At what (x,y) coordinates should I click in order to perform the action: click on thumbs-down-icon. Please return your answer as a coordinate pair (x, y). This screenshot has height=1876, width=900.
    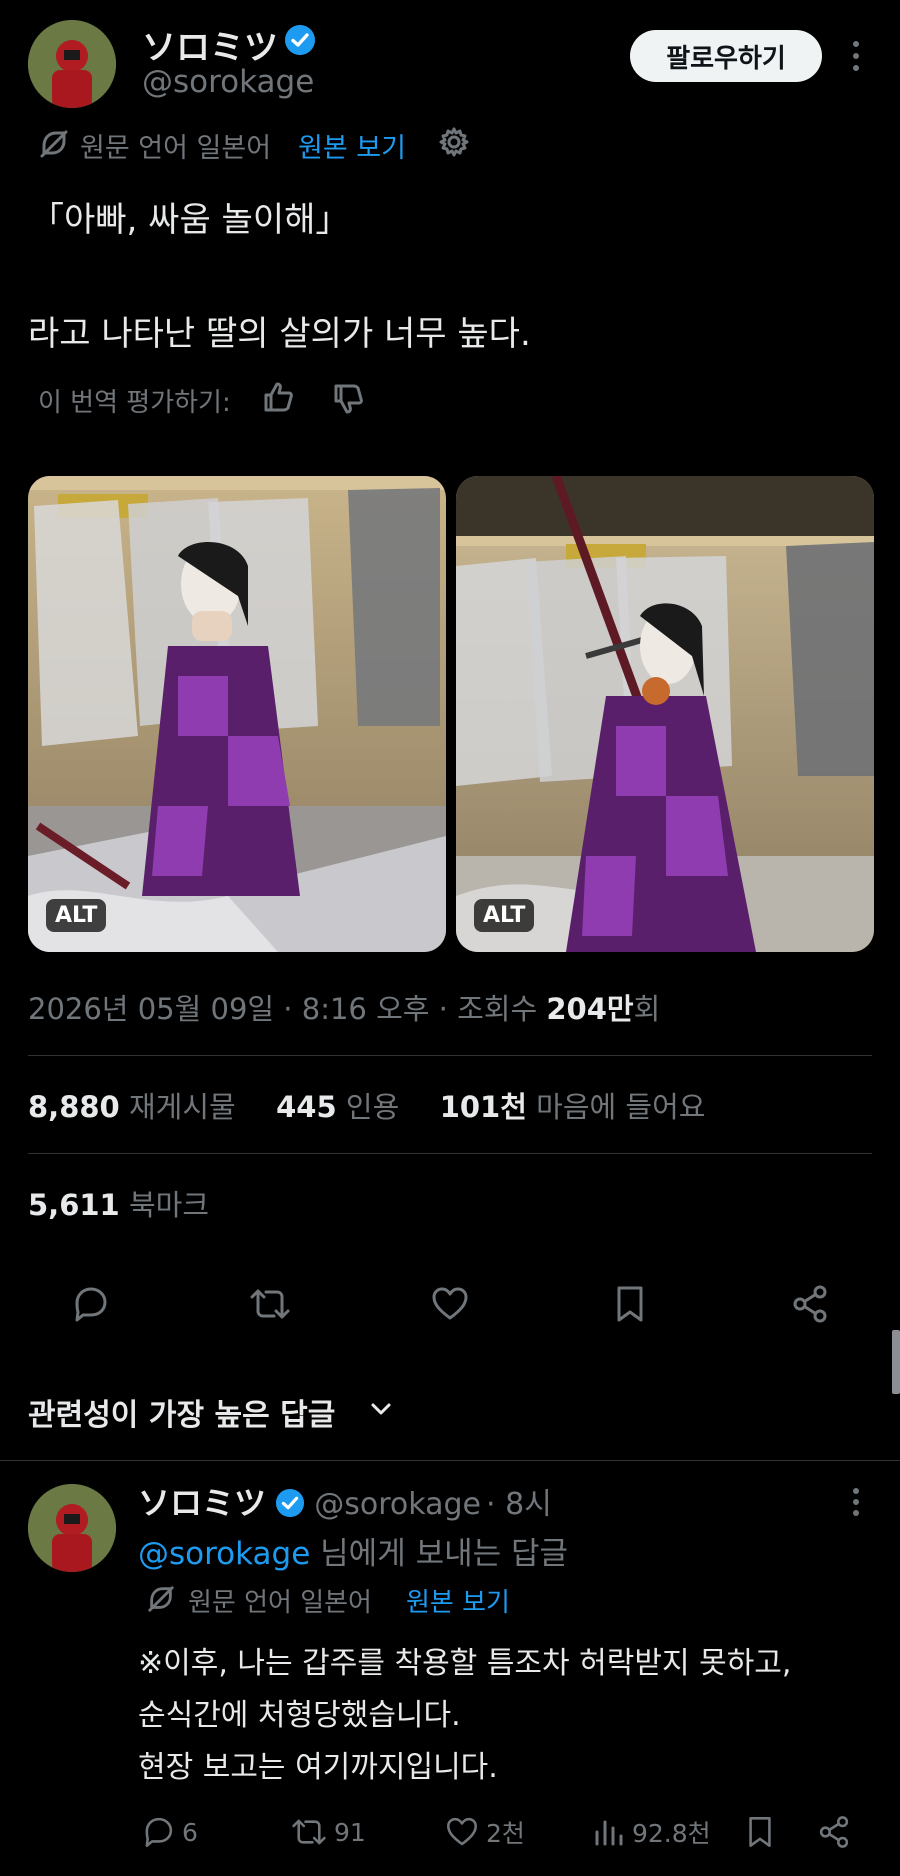
    Looking at the image, I should click on (349, 401).